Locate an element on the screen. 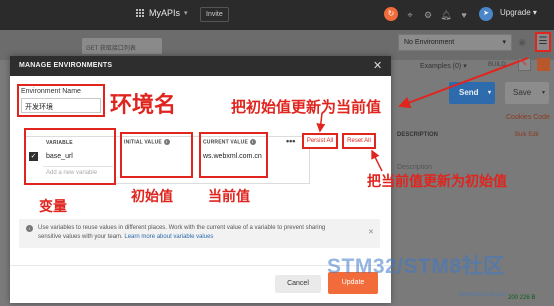  bulk-edit-link: Bulk Edit is located at coordinates (527, 135).